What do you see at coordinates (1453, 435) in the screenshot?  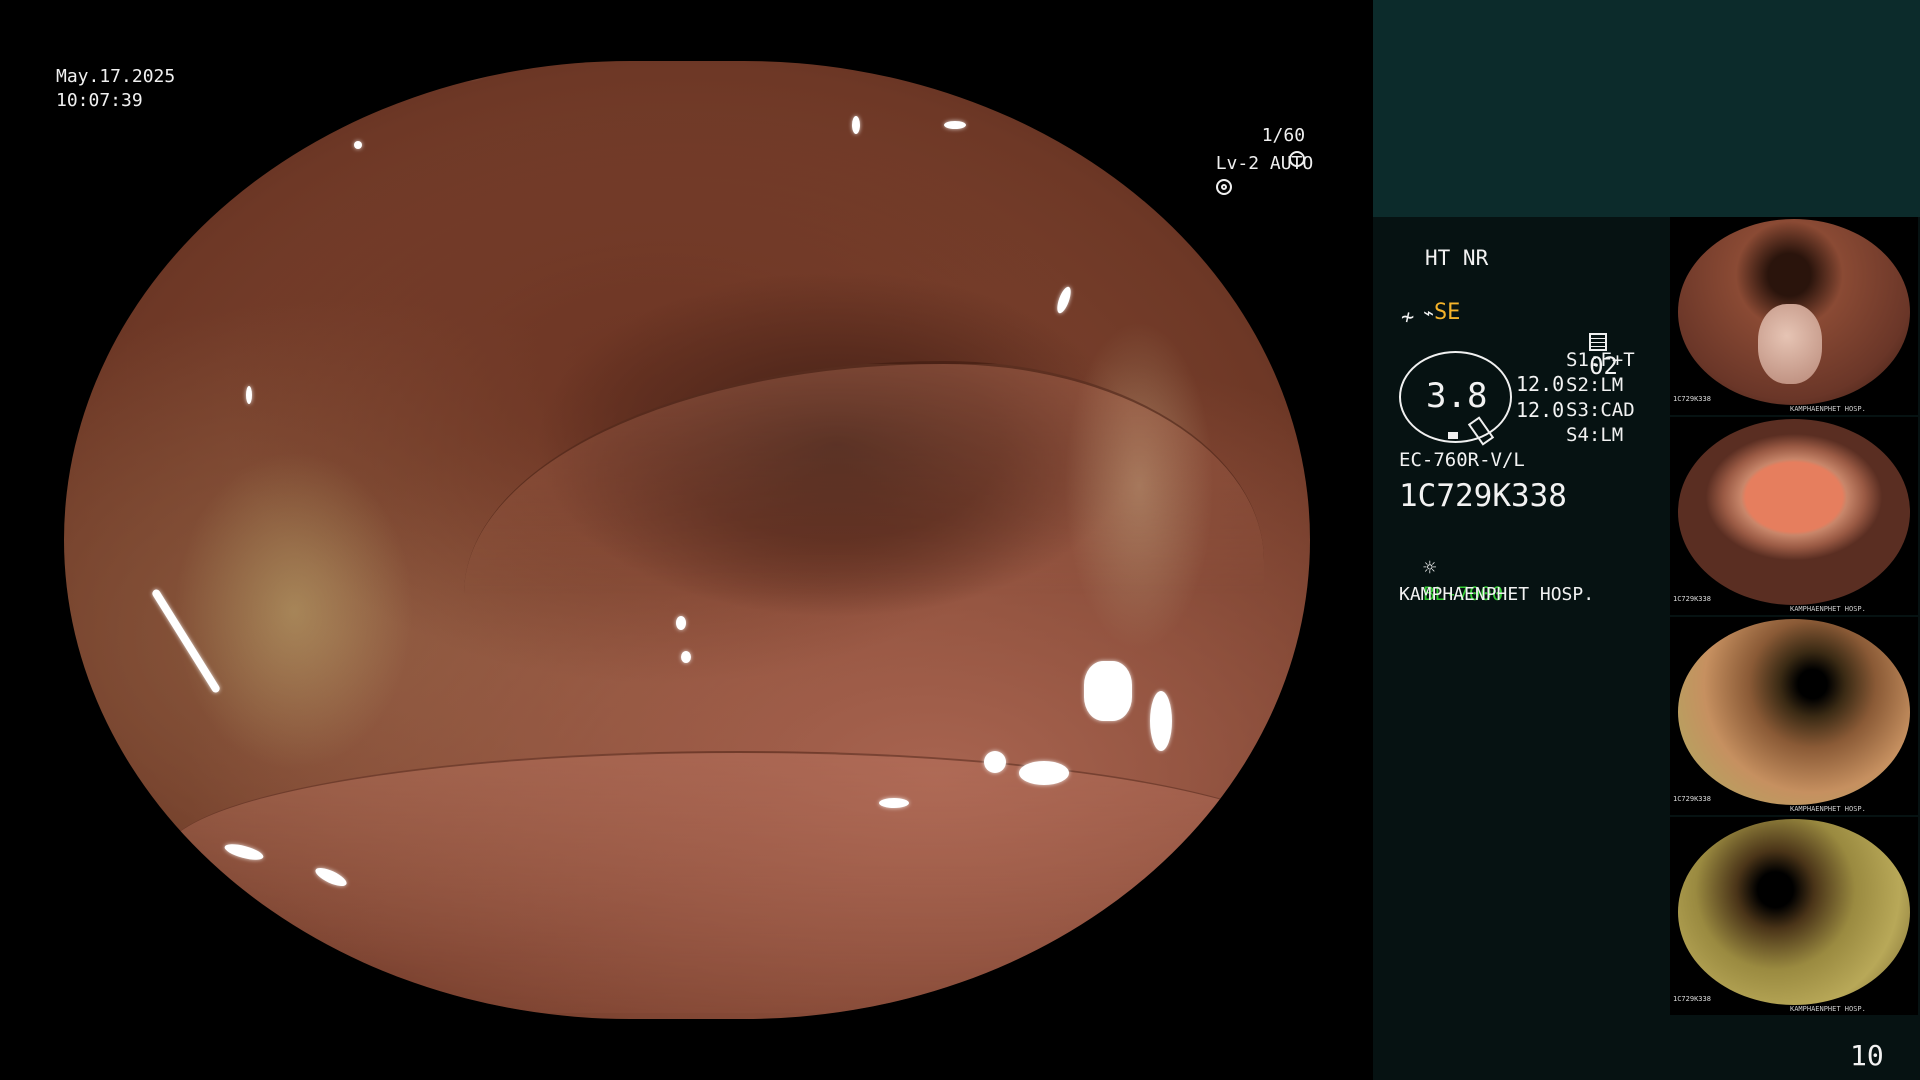 I see `ring-notch` at bounding box center [1453, 435].